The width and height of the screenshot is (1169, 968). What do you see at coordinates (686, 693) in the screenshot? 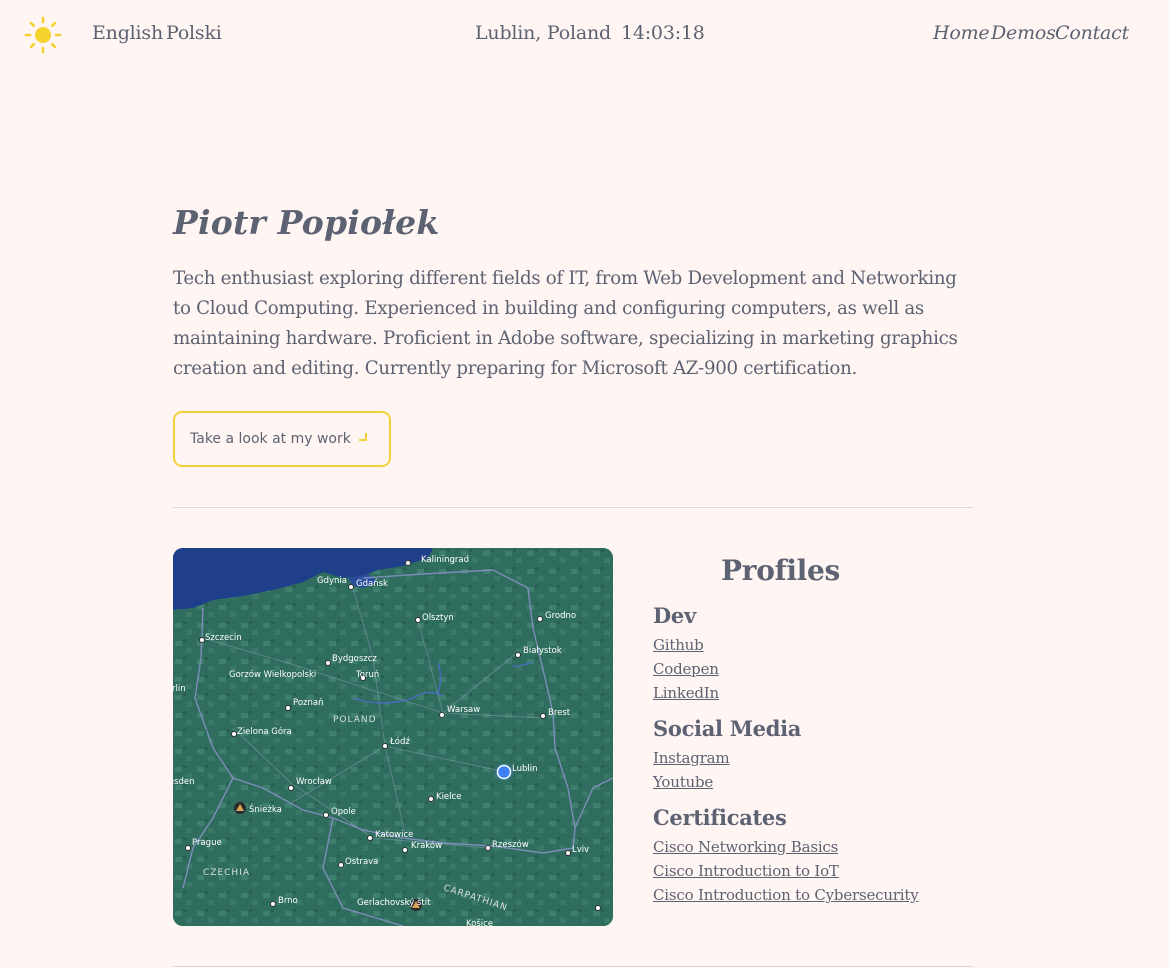
I see `linkedin-link: LinkedIn` at bounding box center [686, 693].